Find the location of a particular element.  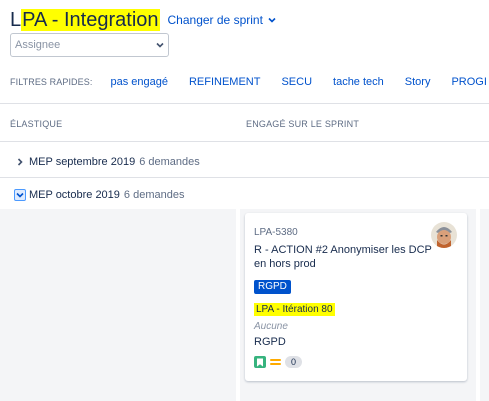

column-partial-body is located at coordinates (484, 305).